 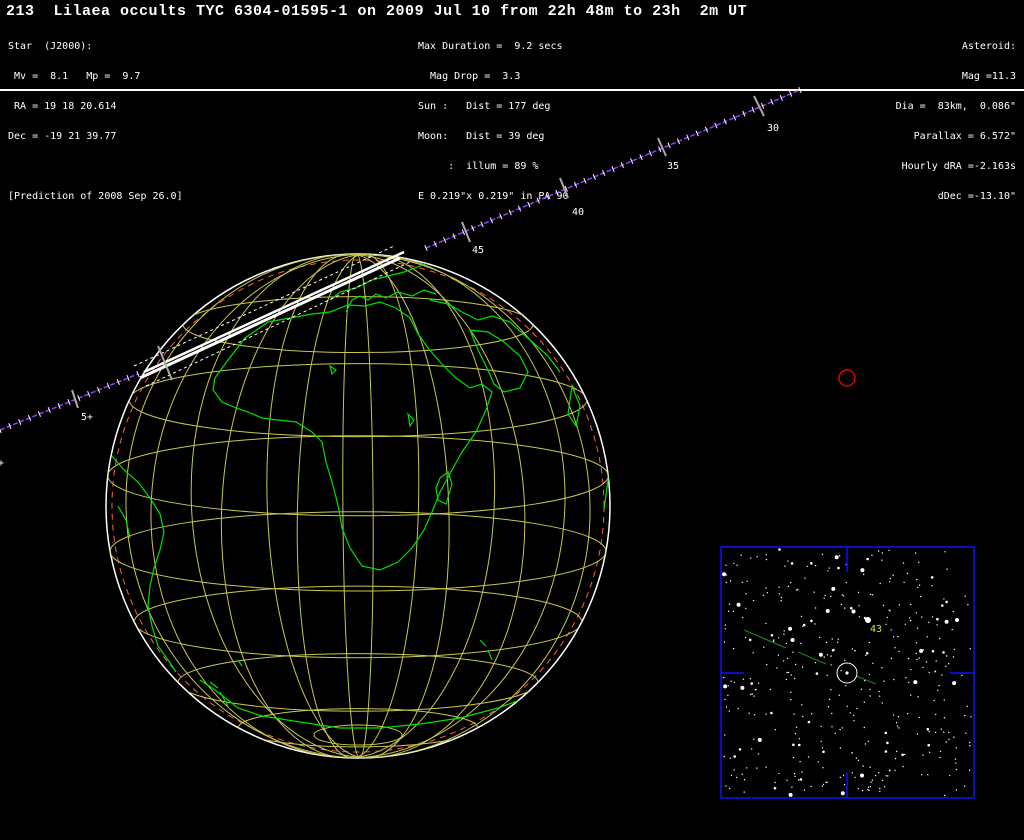 What do you see at coordinates (847, 673) in the screenshot?
I see `target-star` at bounding box center [847, 673].